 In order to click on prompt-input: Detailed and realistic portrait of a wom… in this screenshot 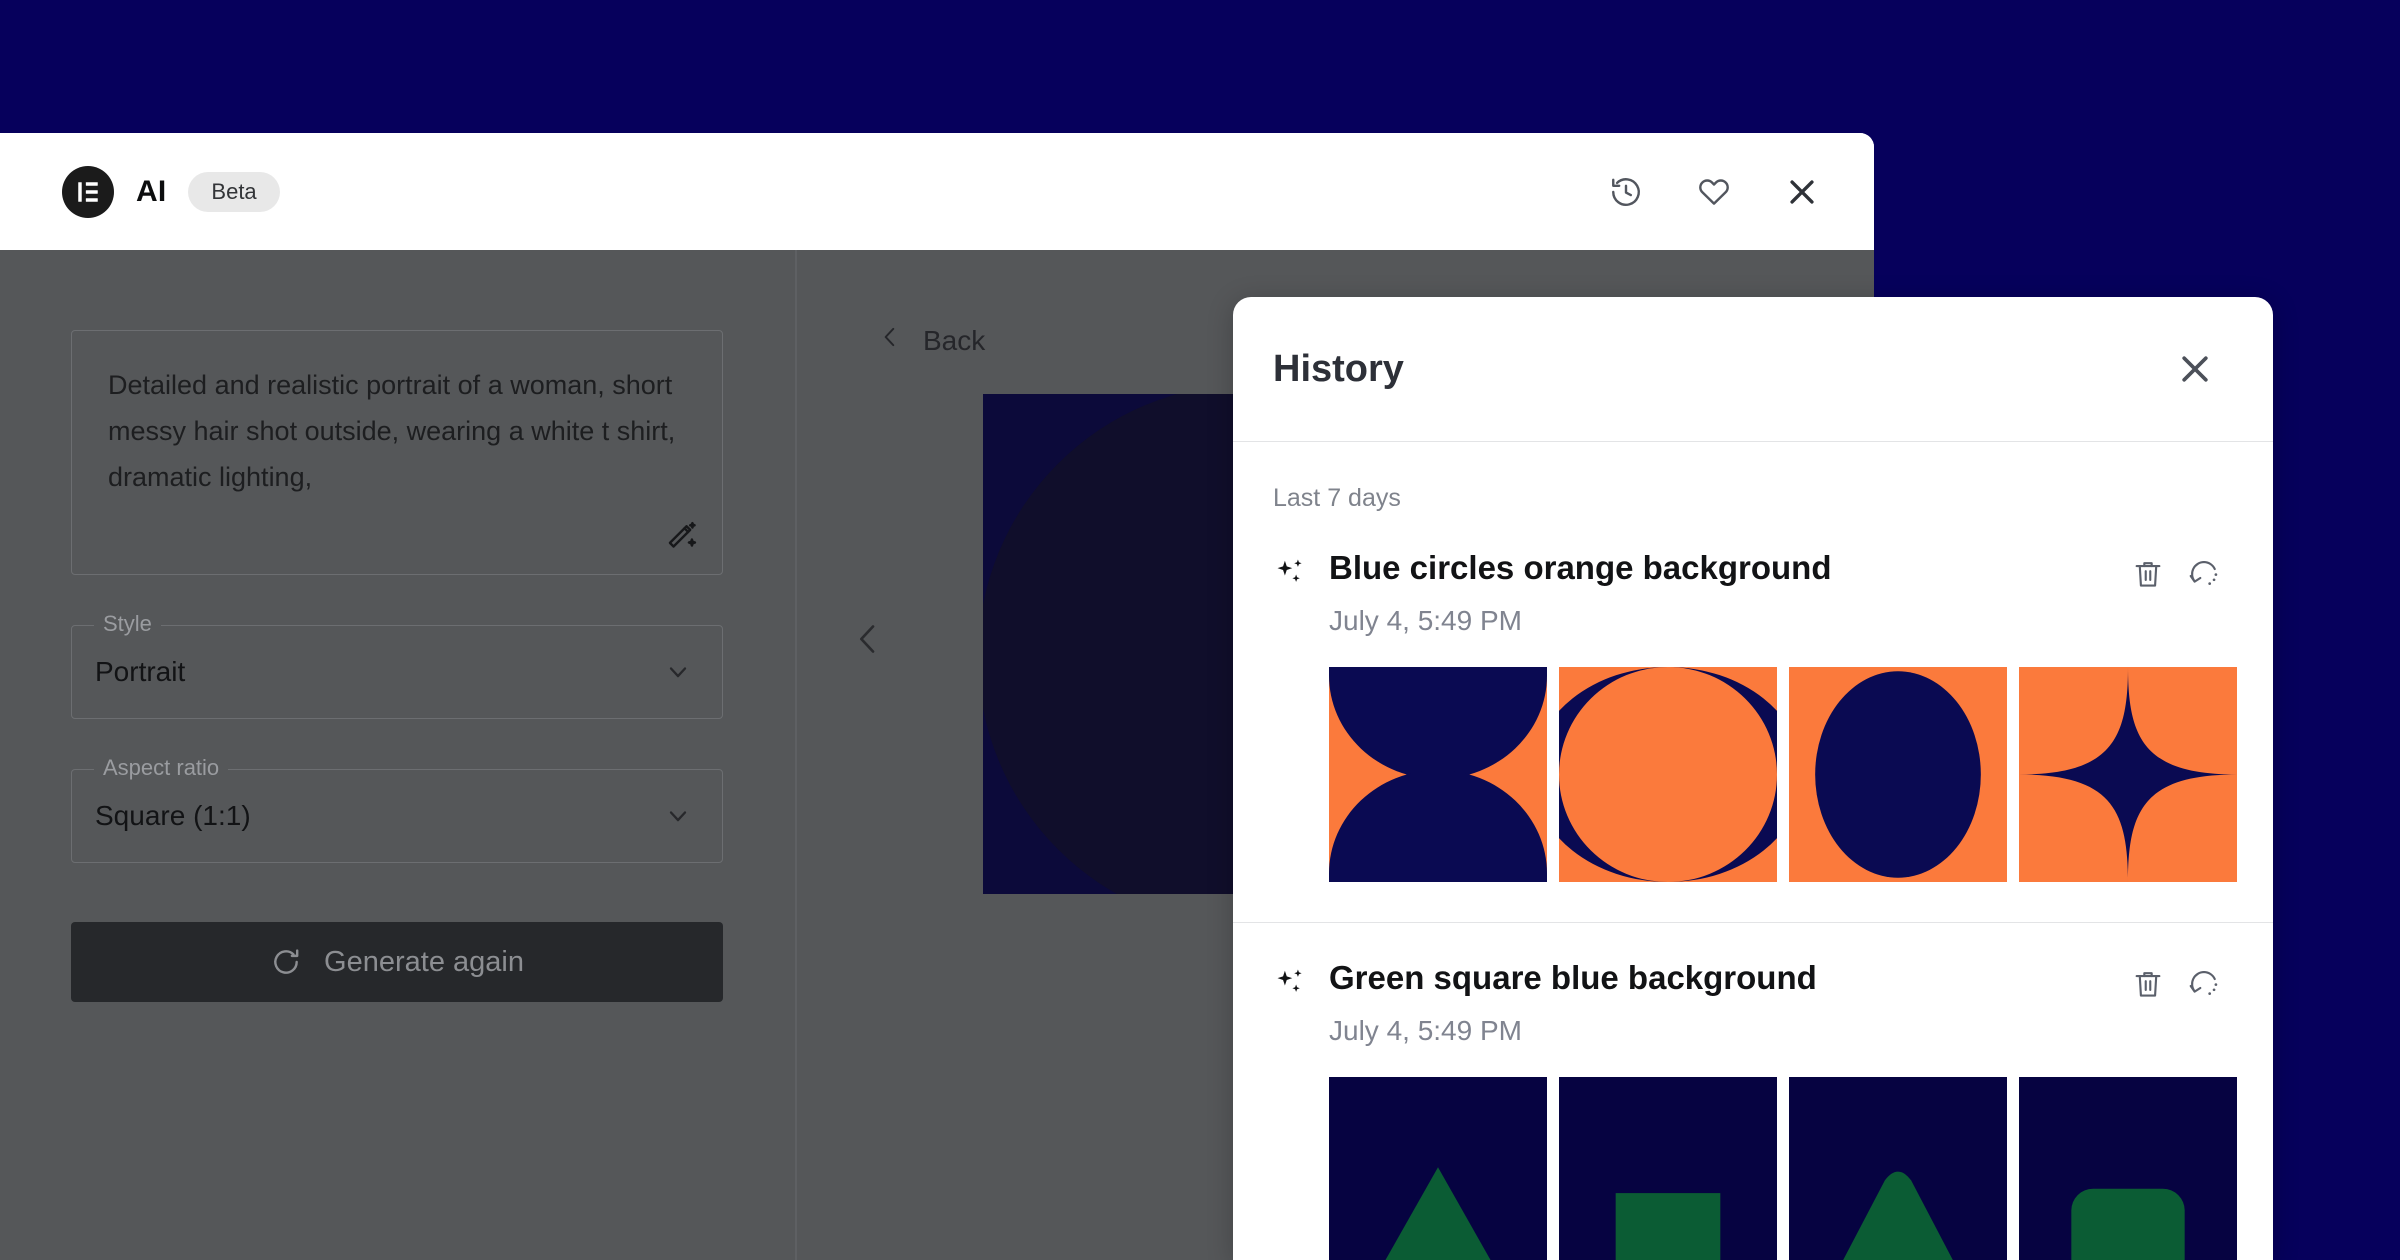, I will do `click(397, 452)`.